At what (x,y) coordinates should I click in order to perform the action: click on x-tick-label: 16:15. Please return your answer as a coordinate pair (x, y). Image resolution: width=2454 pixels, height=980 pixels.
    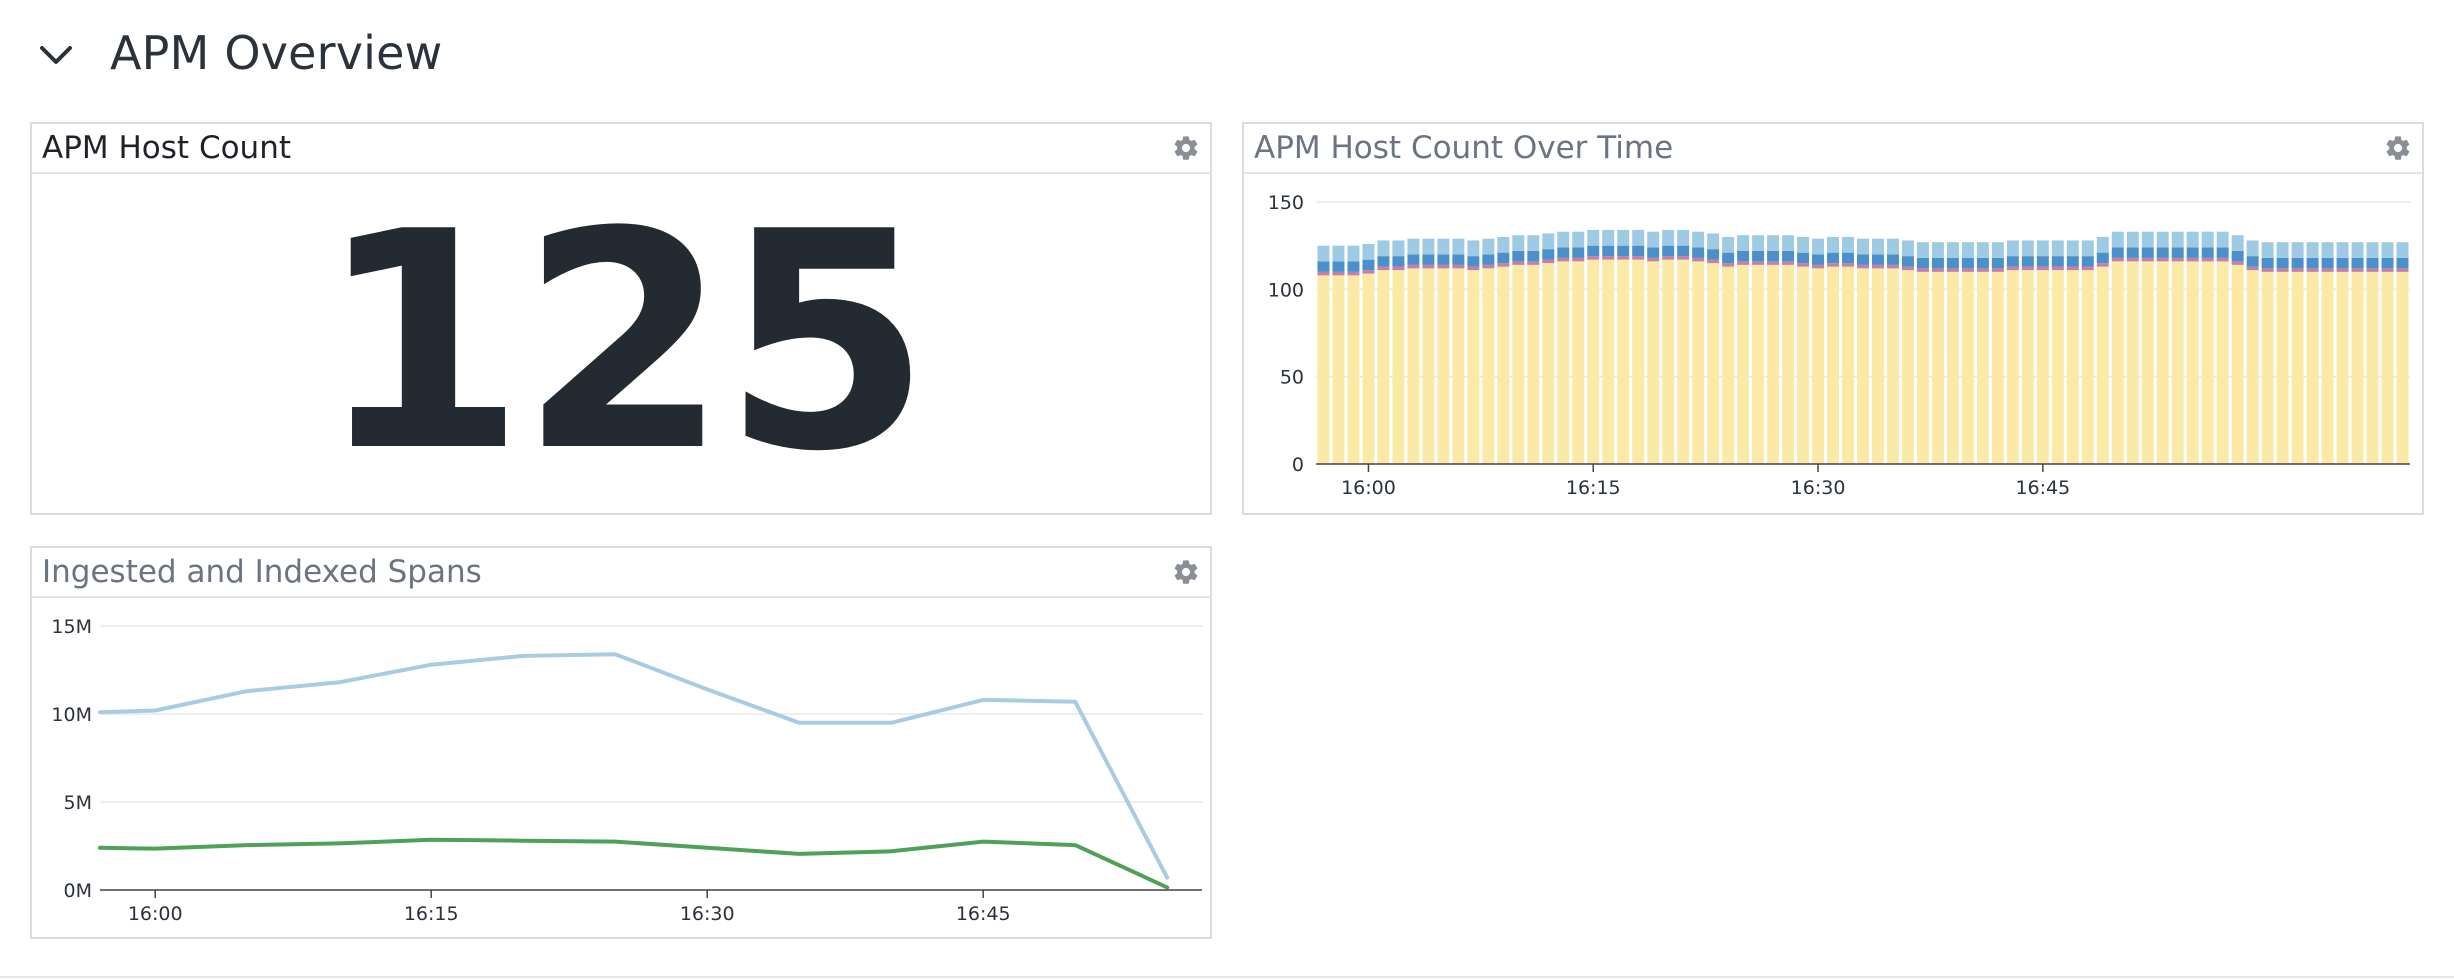
    Looking at the image, I should click on (1593, 488).